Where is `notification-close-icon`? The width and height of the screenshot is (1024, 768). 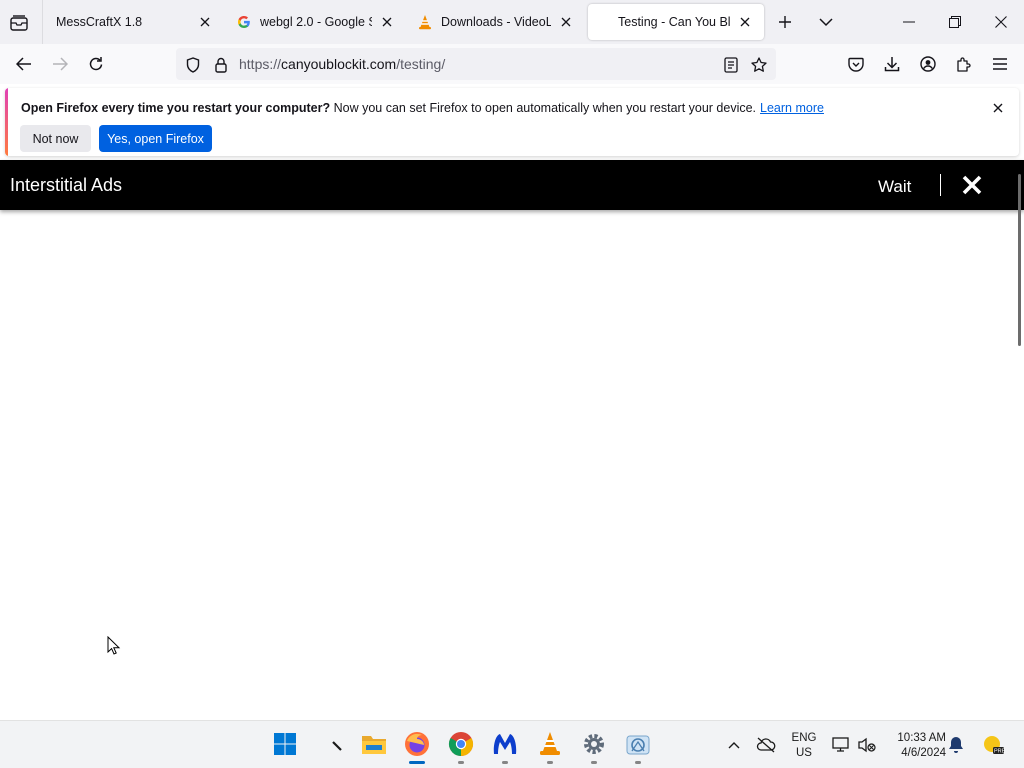 notification-close-icon is located at coordinates (998, 108).